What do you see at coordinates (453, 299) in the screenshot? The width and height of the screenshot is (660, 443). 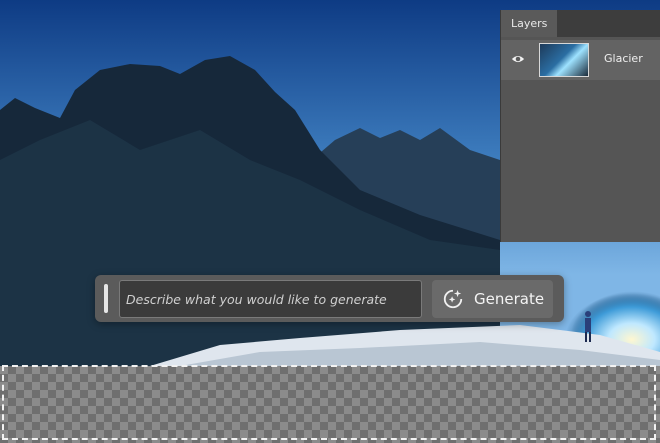 I see `sparkle-generate-icon` at bounding box center [453, 299].